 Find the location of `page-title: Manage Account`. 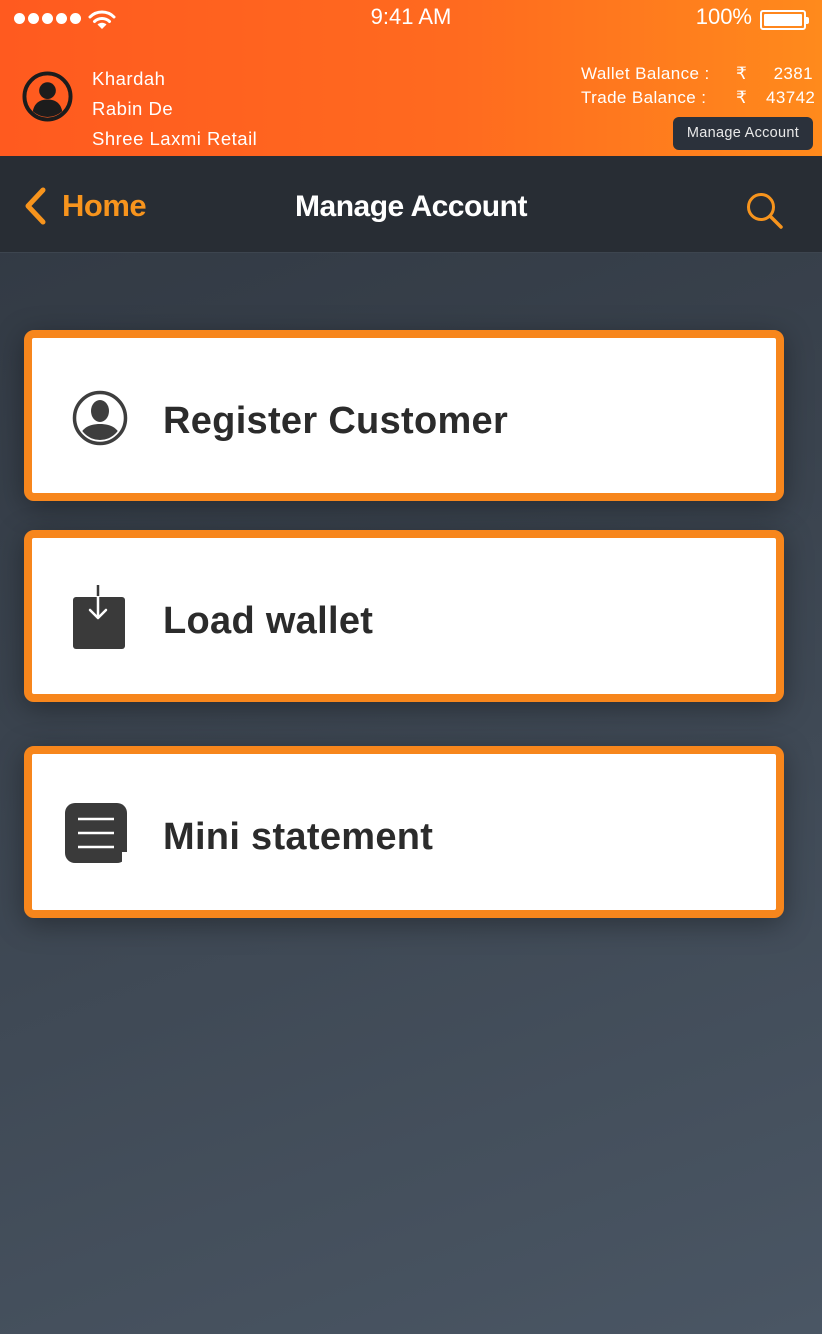

page-title: Manage Account is located at coordinates (411, 206).